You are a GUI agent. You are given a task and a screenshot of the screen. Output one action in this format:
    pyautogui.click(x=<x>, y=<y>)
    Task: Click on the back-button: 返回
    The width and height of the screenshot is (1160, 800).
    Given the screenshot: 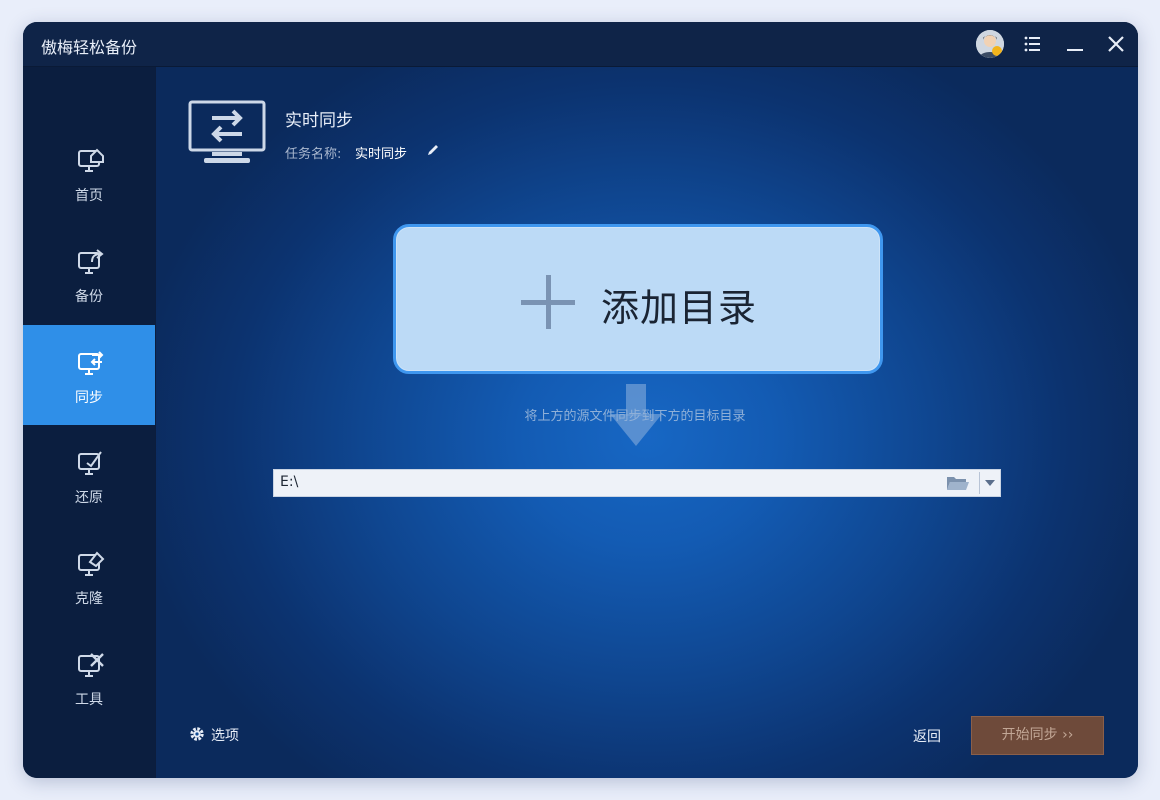 What is the action you would take?
    pyautogui.click(x=927, y=736)
    